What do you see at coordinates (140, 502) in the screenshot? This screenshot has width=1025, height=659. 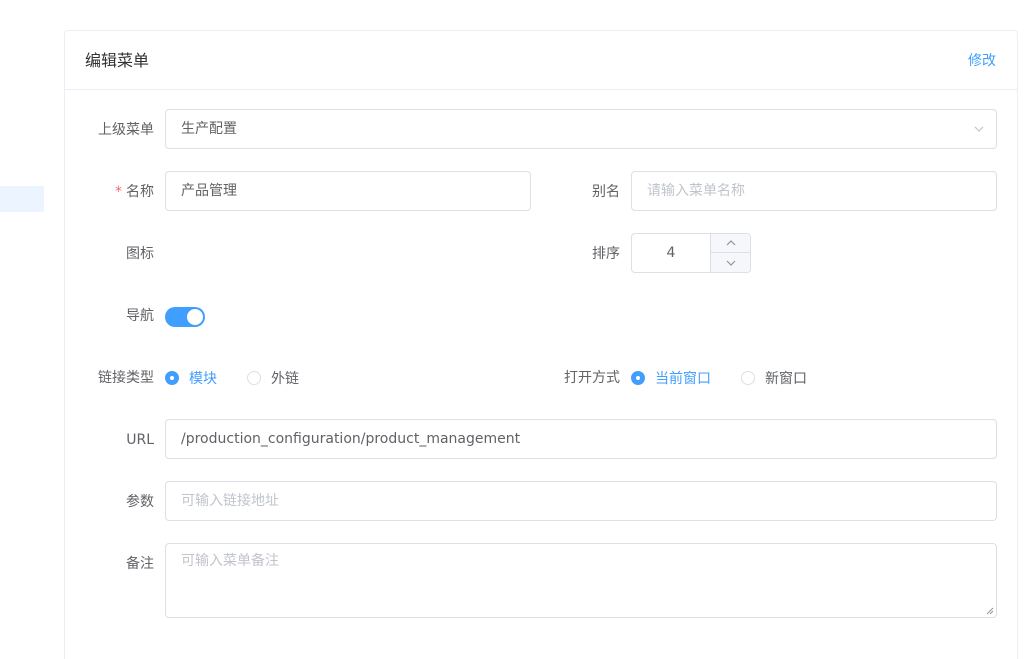 I see `params-label: 参数` at bounding box center [140, 502].